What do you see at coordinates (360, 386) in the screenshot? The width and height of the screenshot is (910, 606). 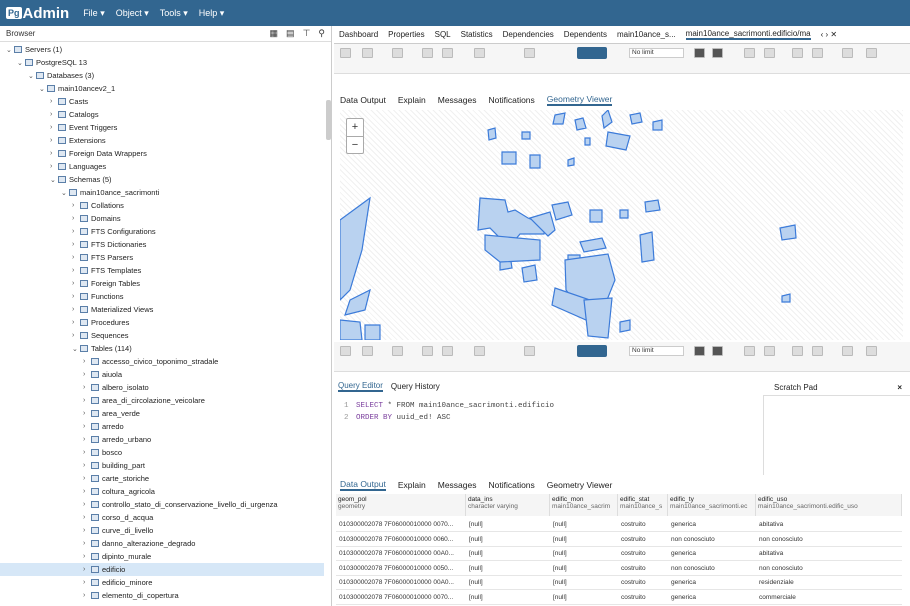 I see `tab-query-editor: Query Editor` at bounding box center [360, 386].